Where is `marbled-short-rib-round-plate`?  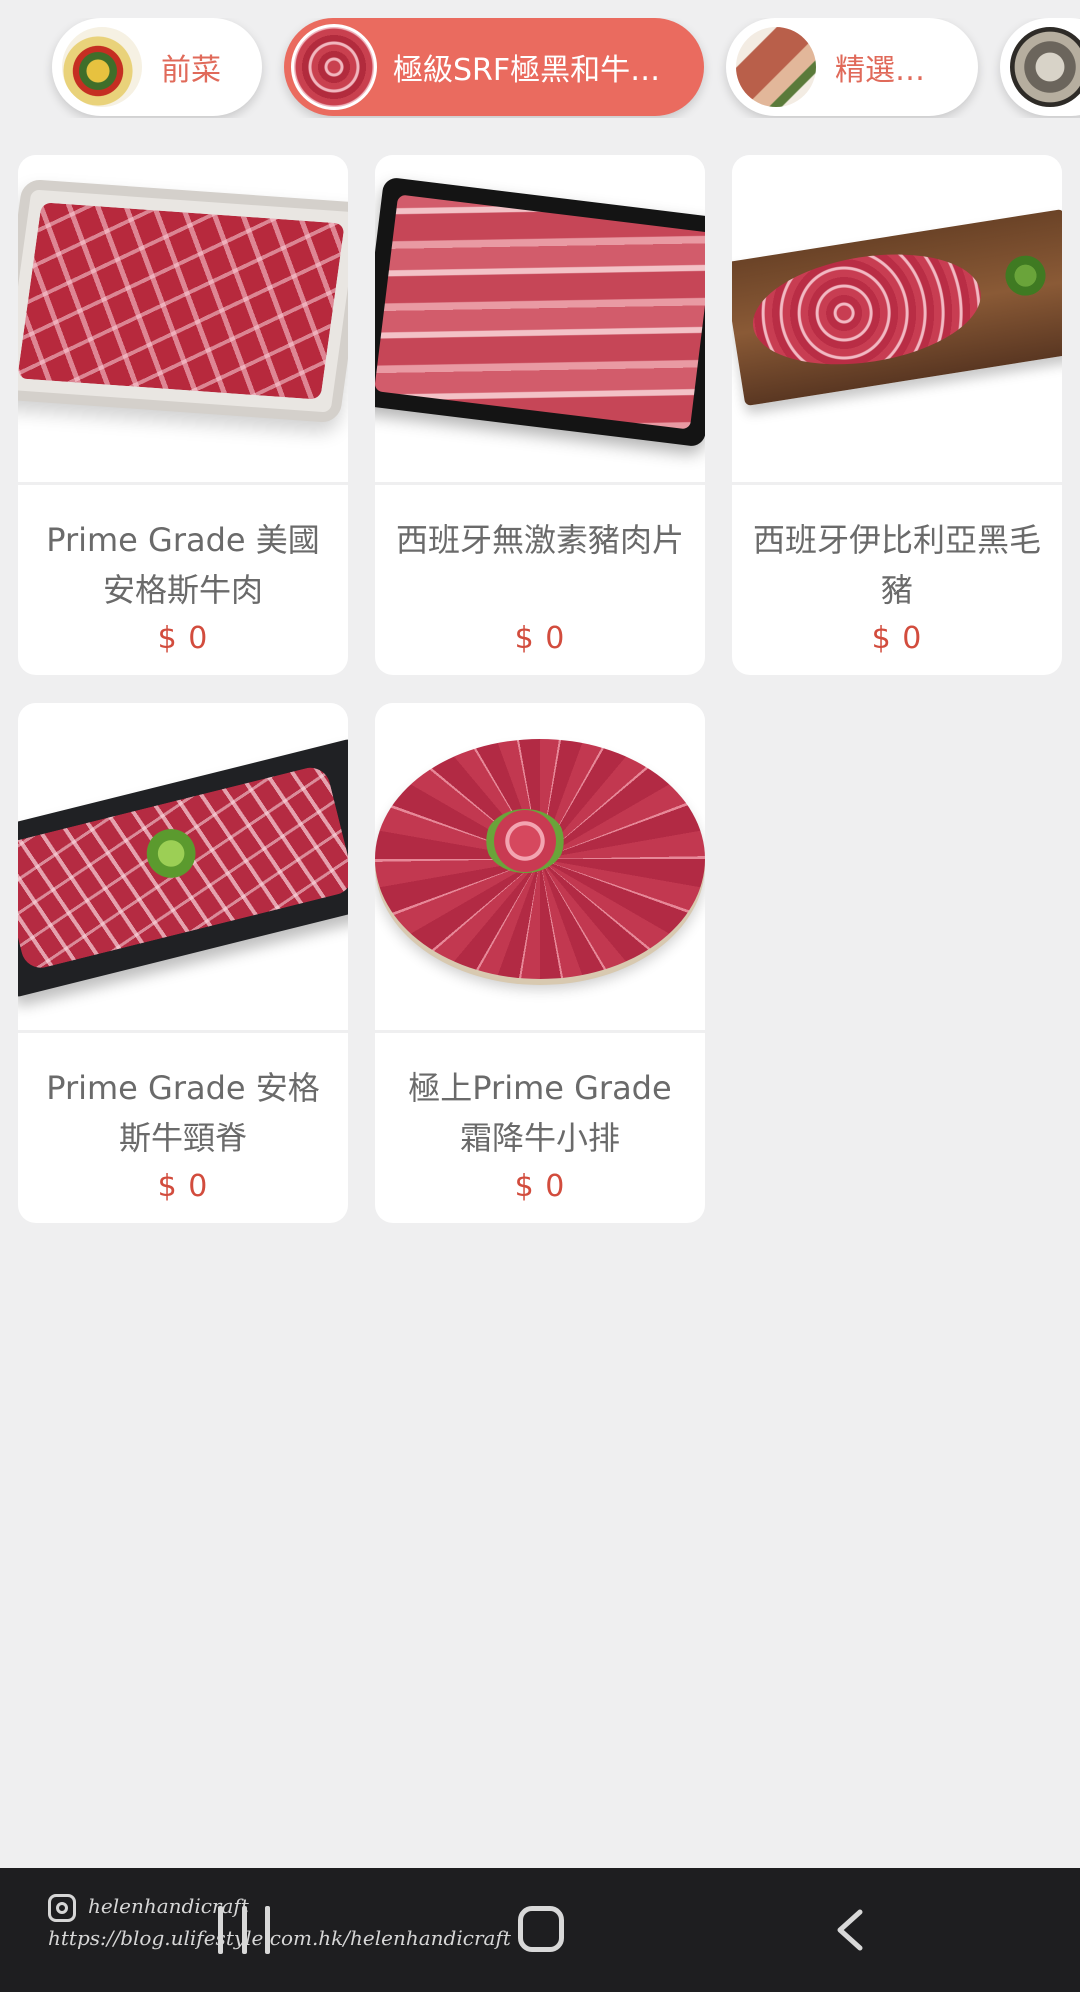 marbled-short-rib-round-plate is located at coordinates (540, 868).